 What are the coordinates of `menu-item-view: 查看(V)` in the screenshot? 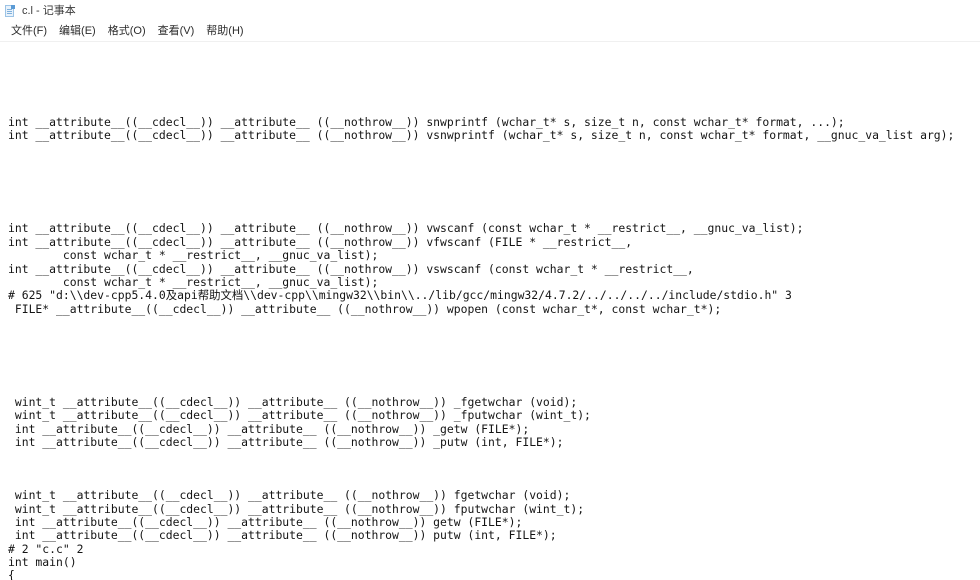 It's located at (177, 31).